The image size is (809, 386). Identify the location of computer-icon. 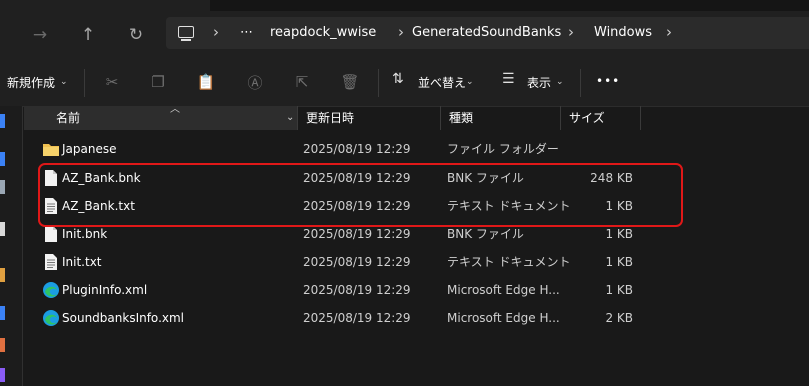
(186, 32).